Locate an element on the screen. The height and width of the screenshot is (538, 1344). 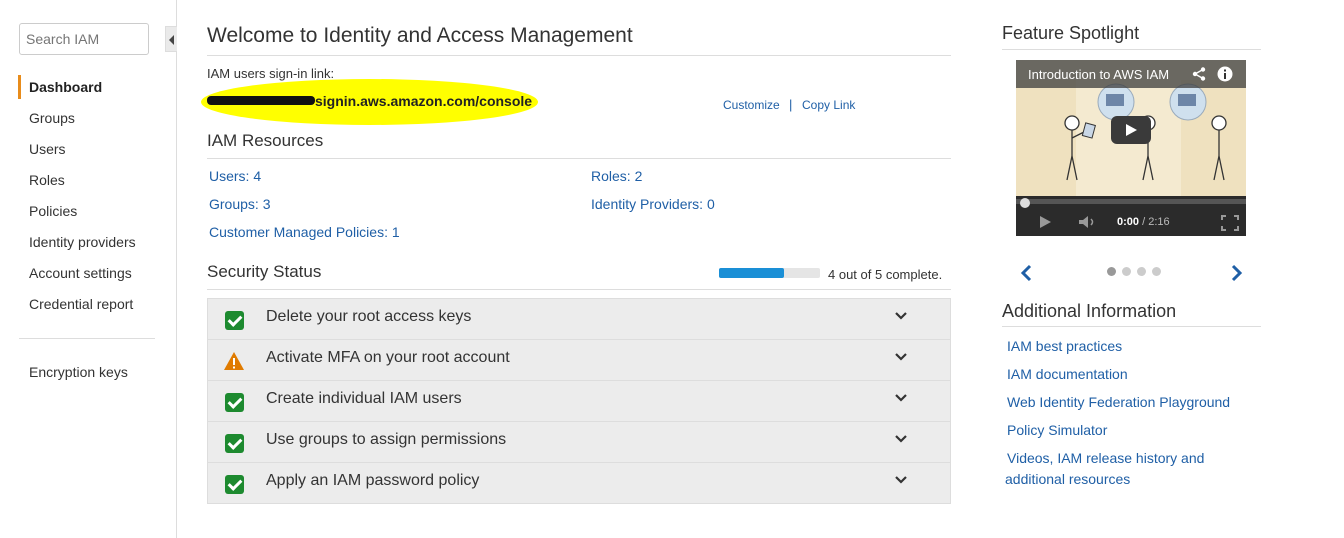
resource-identity-providers-link: Identity Providers: 0 is located at coordinates (653, 204).